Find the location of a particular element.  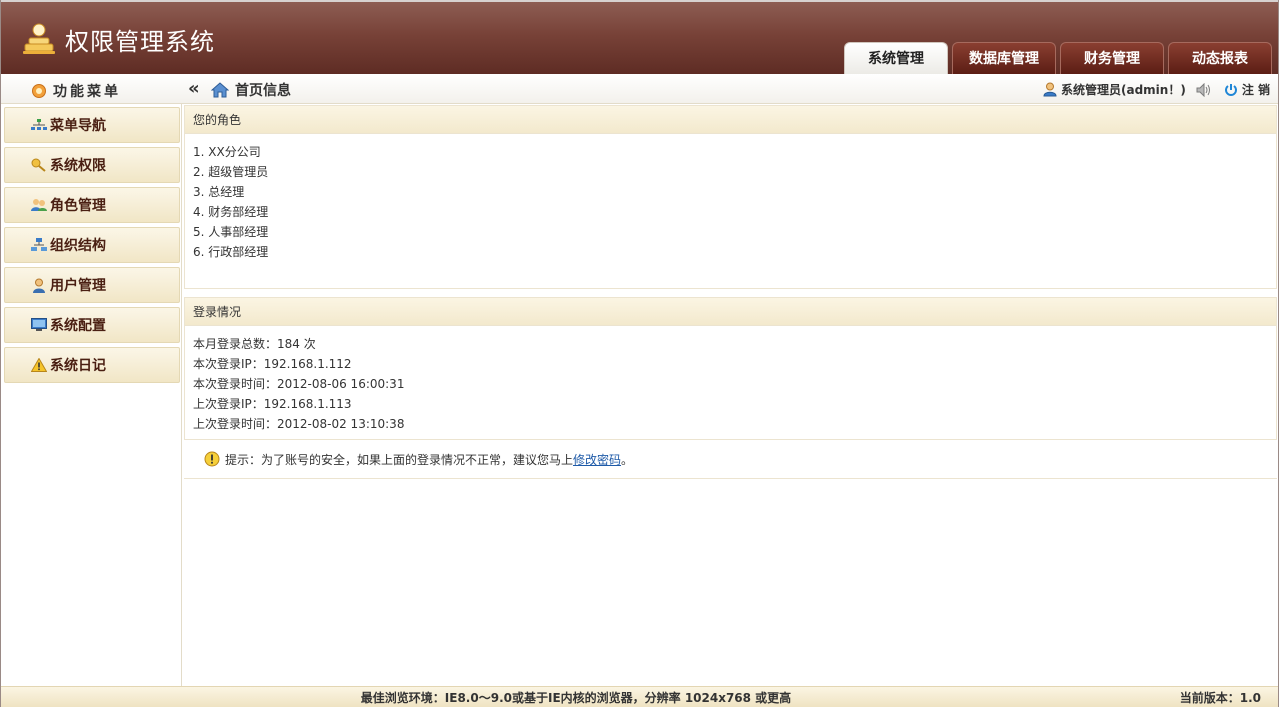

tab-finance-management: 财务管理 is located at coordinates (1112, 58).